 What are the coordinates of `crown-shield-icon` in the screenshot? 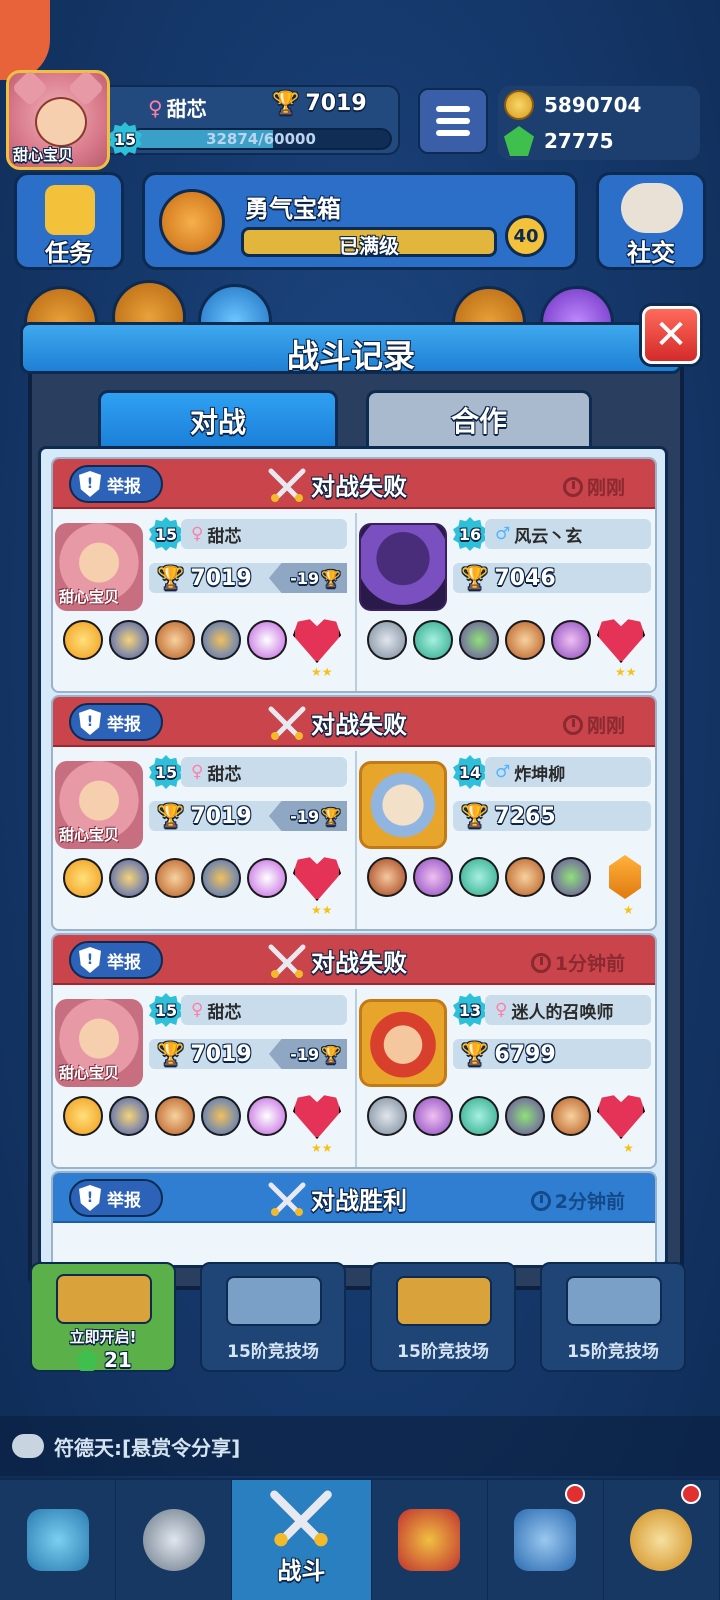 It's located at (429, 1540).